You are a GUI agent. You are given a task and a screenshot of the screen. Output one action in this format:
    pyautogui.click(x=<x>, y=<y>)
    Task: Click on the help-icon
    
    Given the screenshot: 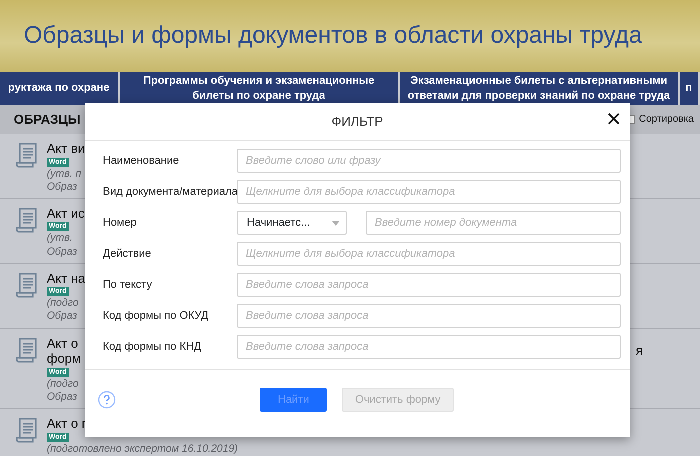 What is the action you would take?
    pyautogui.click(x=107, y=400)
    